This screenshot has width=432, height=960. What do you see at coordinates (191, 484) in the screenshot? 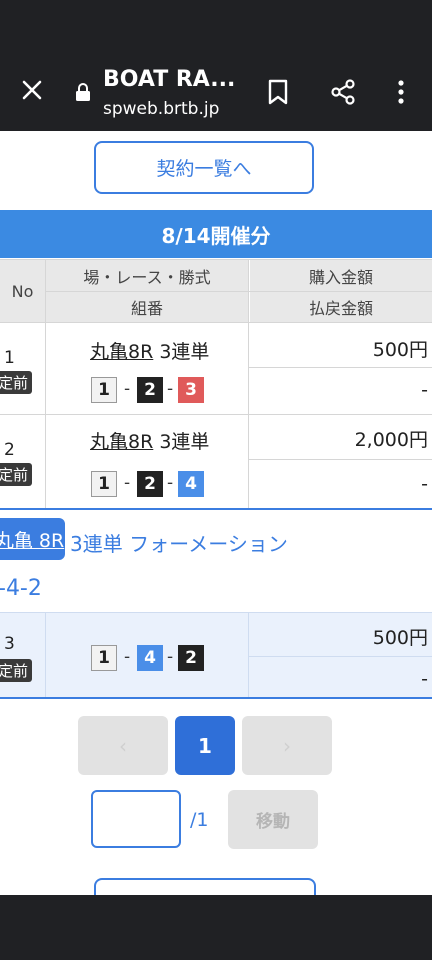
I see `combo-box-3: 4` at bounding box center [191, 484].